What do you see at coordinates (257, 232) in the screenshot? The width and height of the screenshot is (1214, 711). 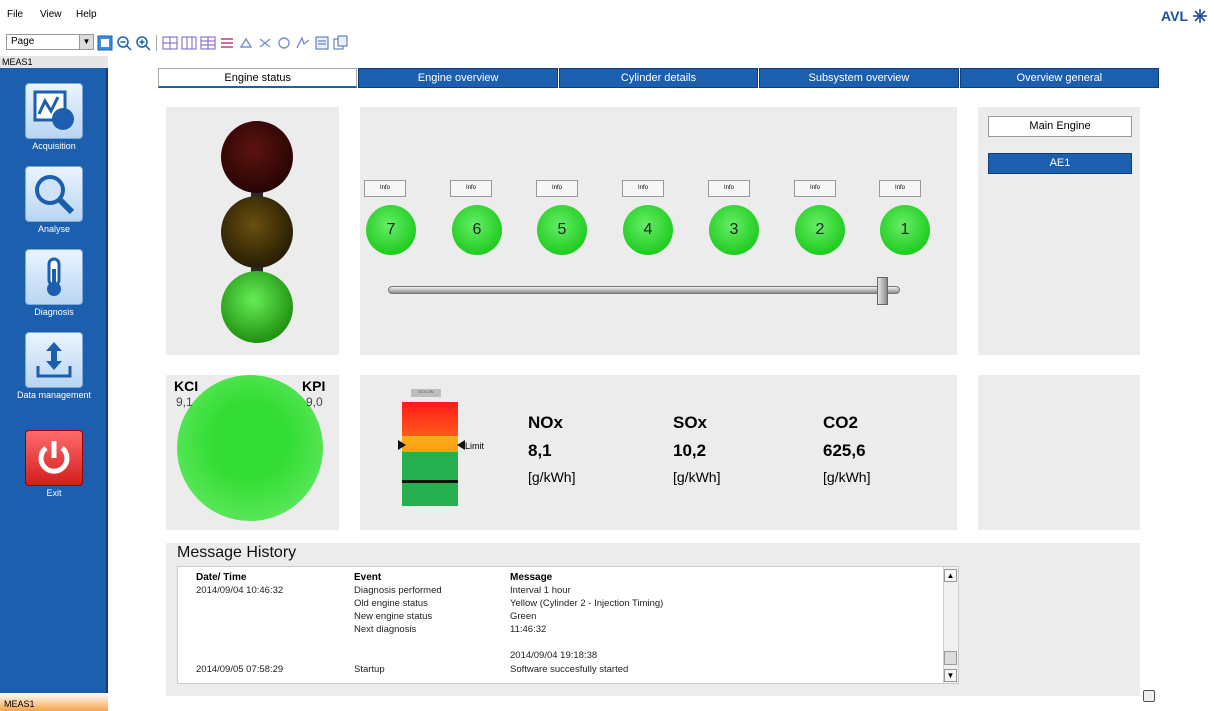 I see `yellow-lamp` at bounding box center [257, 232].